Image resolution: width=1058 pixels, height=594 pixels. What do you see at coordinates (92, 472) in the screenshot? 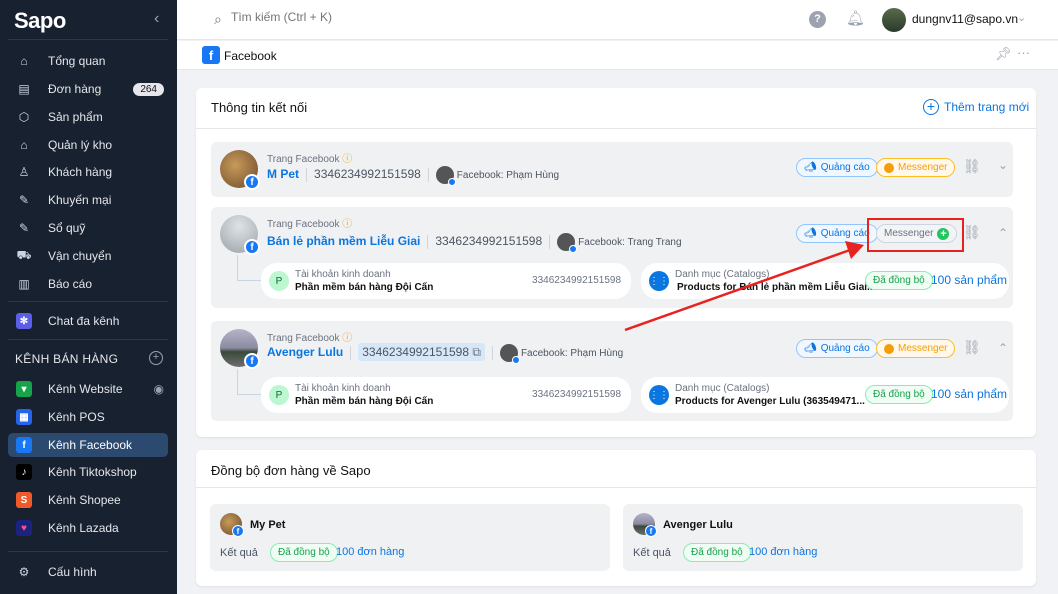
I see `nav-label: Kênh Tiktokshop` at bounding box center [92, 472].